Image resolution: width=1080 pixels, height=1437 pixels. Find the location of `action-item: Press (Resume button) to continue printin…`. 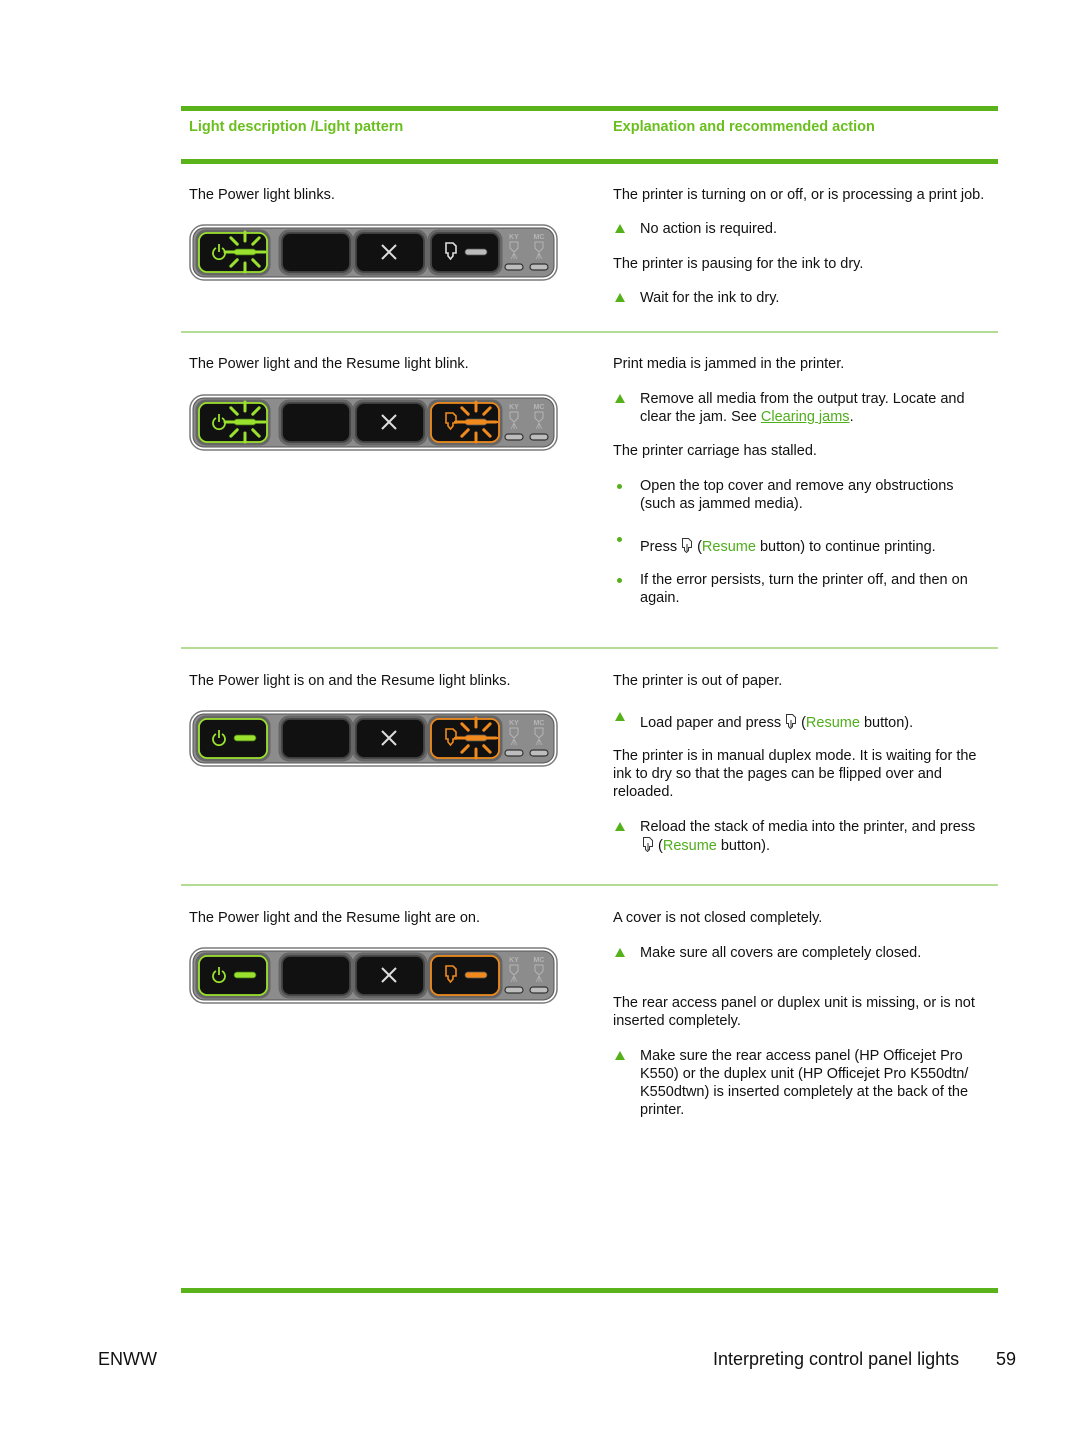

action-item: Press (Resume button) to continue printin… is located at coordinates (800, 545).